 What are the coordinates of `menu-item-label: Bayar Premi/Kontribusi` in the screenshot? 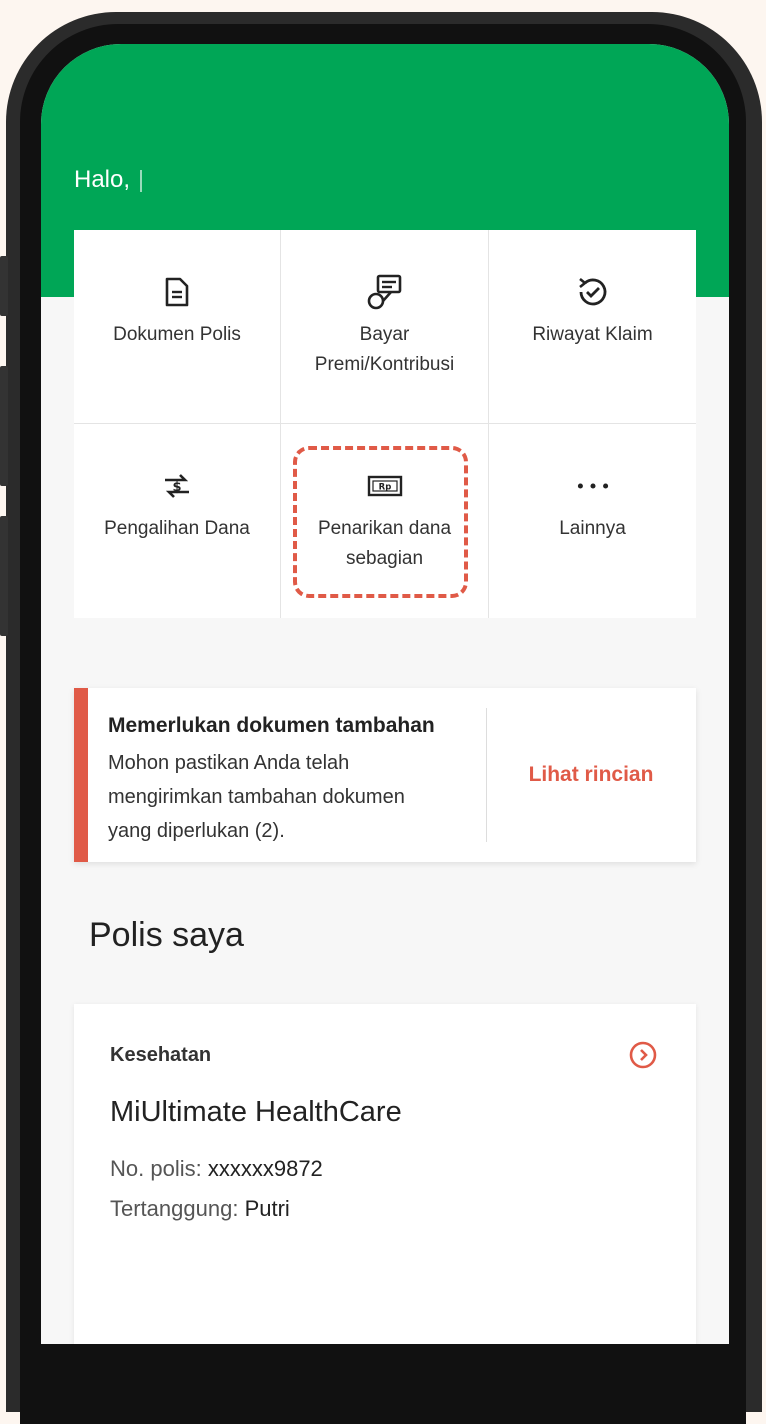 It's located at (384, 349).